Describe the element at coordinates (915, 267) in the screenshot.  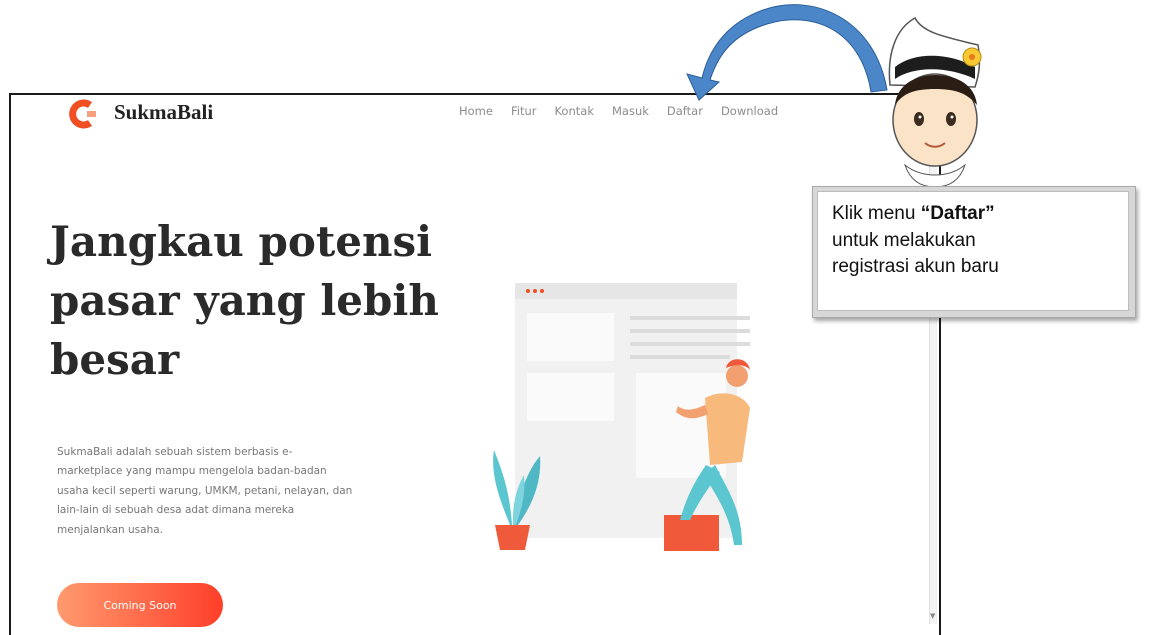
I see `callout-line-3: registrasi akun baru` at that location.